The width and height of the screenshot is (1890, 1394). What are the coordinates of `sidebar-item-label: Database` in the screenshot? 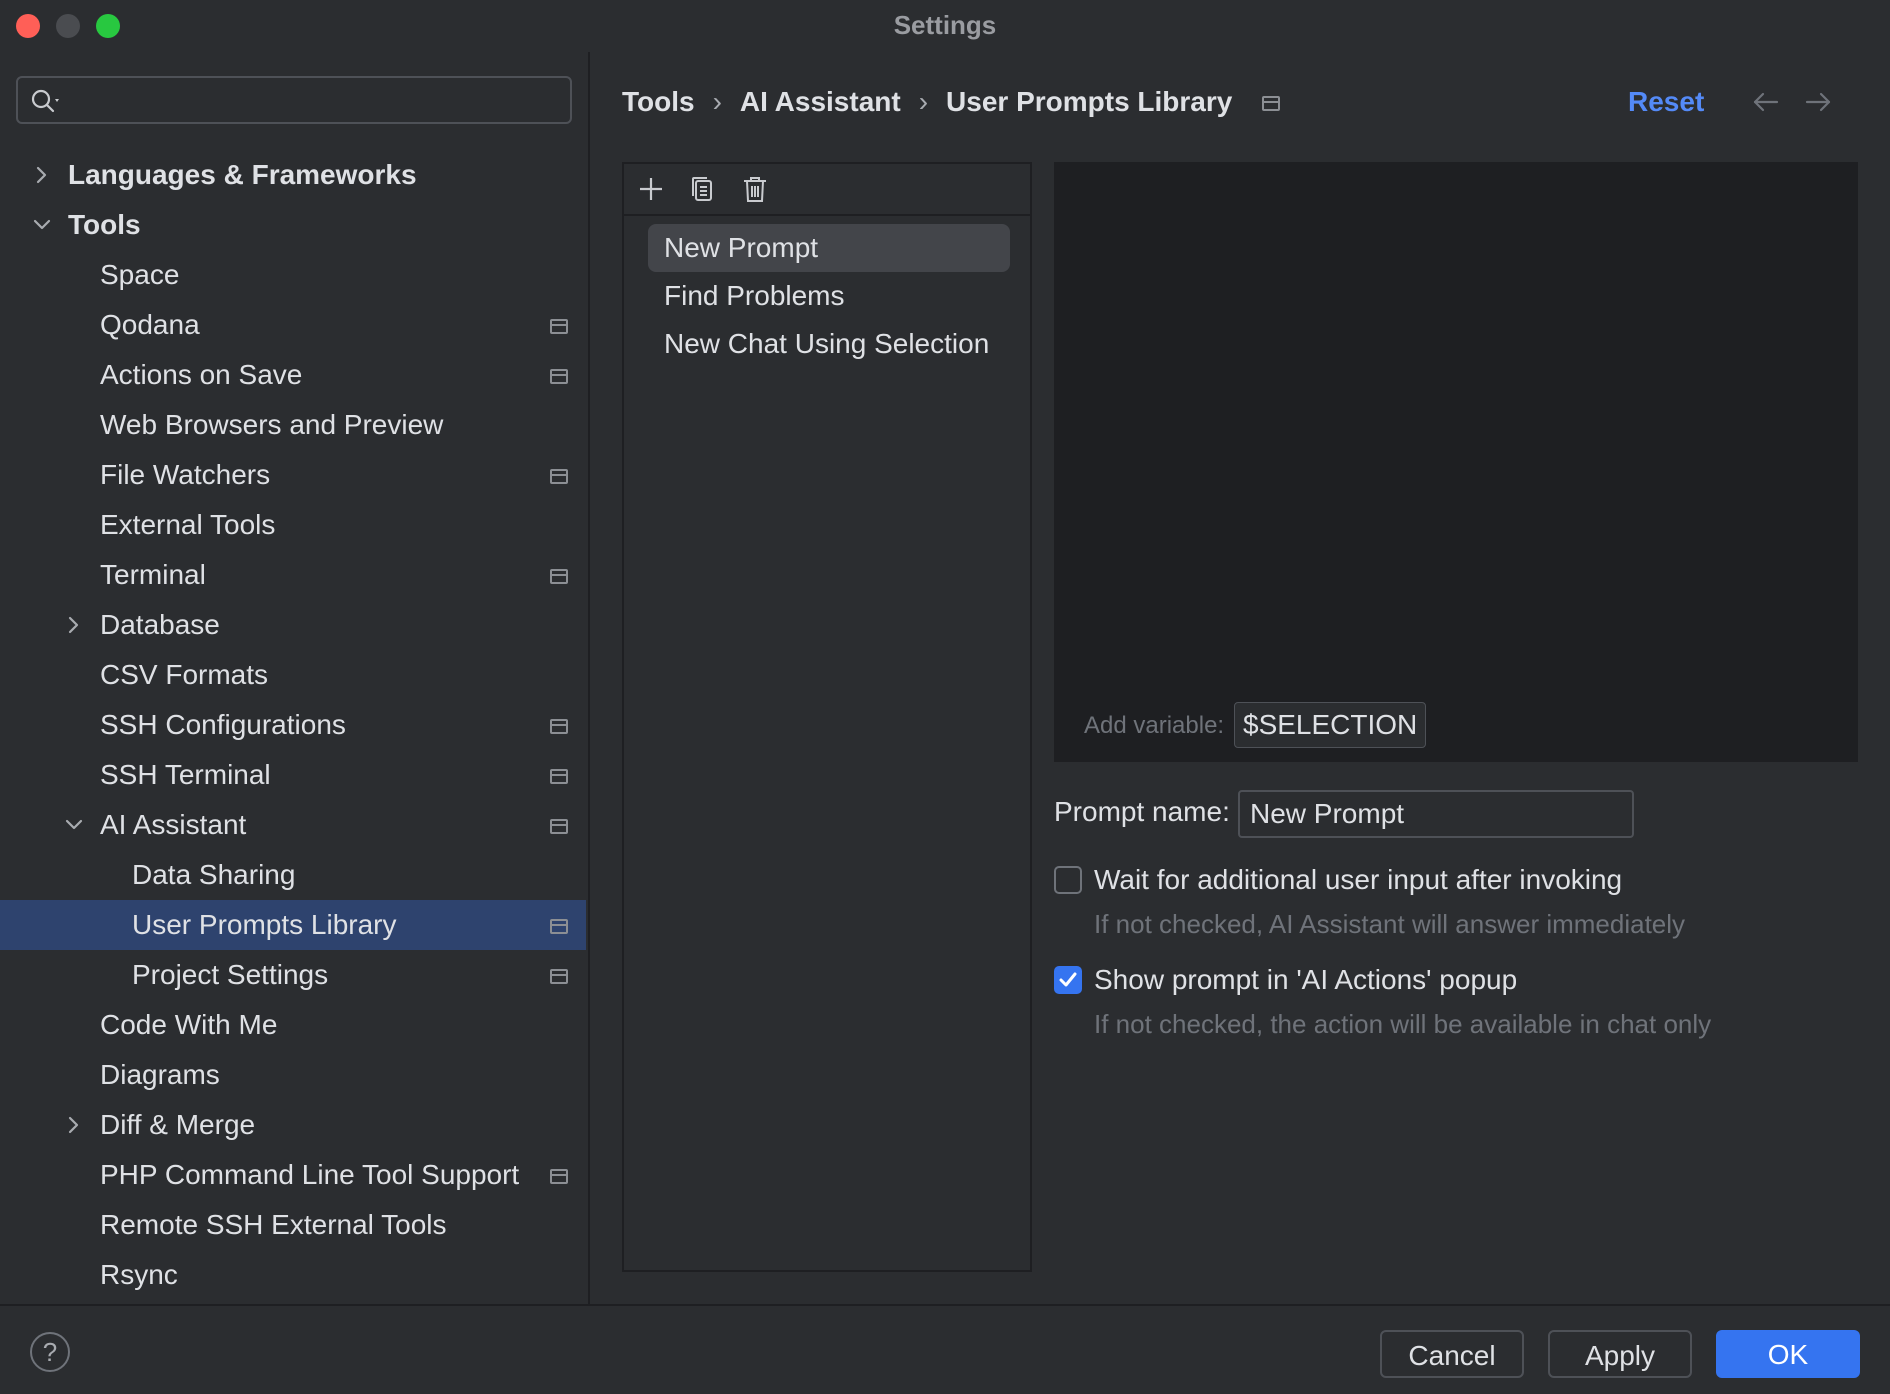 It's located at (160, 624).